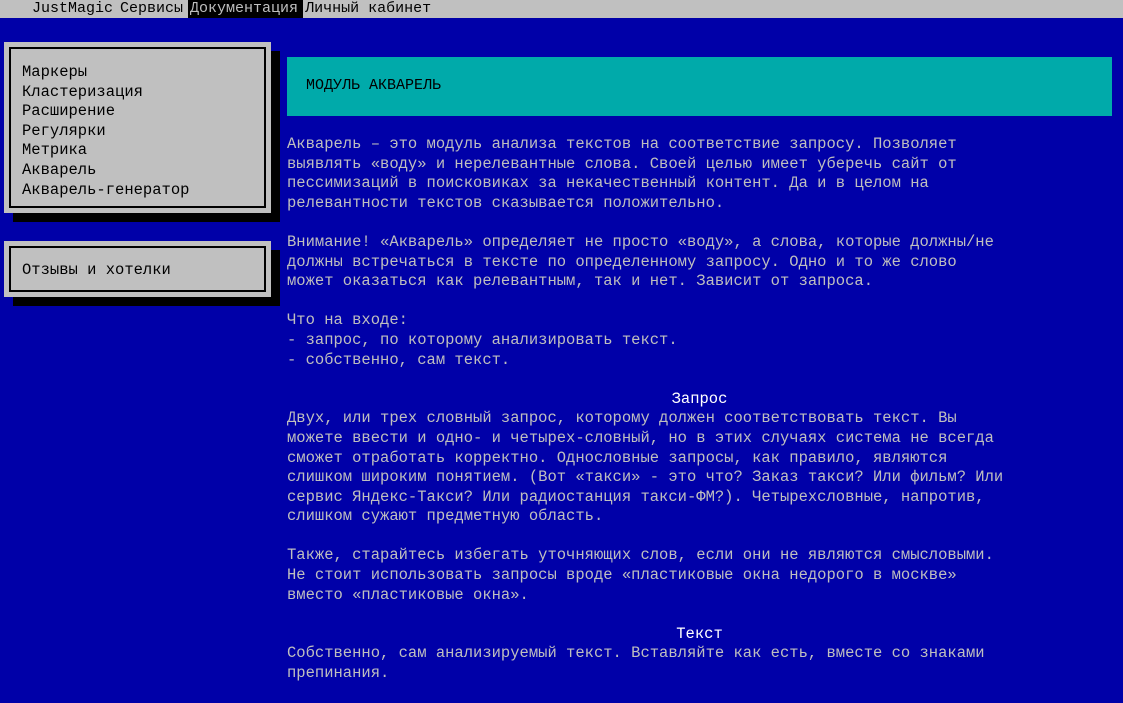 This screenshot has height=703, width=1123. I want to click on page-title: МОДУЛЬ АКВАРЕЛЬ, so click(374, 85).